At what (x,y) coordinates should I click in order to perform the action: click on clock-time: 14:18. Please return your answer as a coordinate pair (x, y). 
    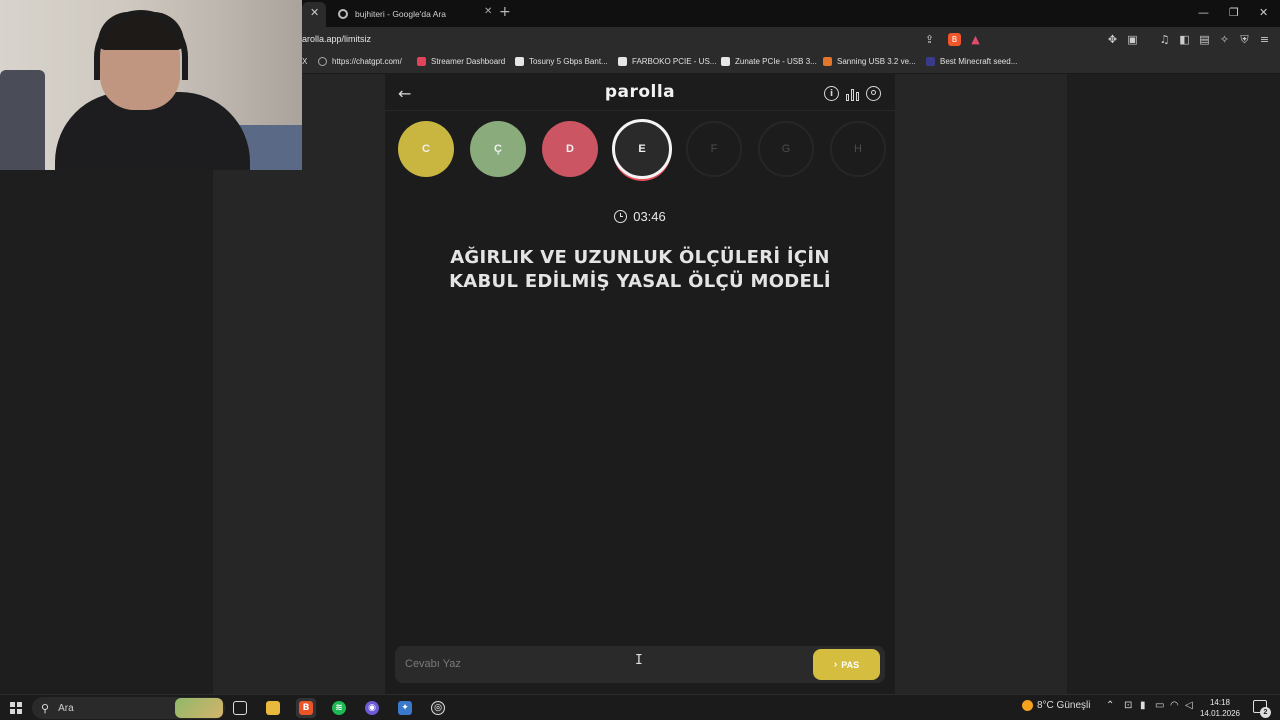
    Looking at the image, I should click on (1220, 702).